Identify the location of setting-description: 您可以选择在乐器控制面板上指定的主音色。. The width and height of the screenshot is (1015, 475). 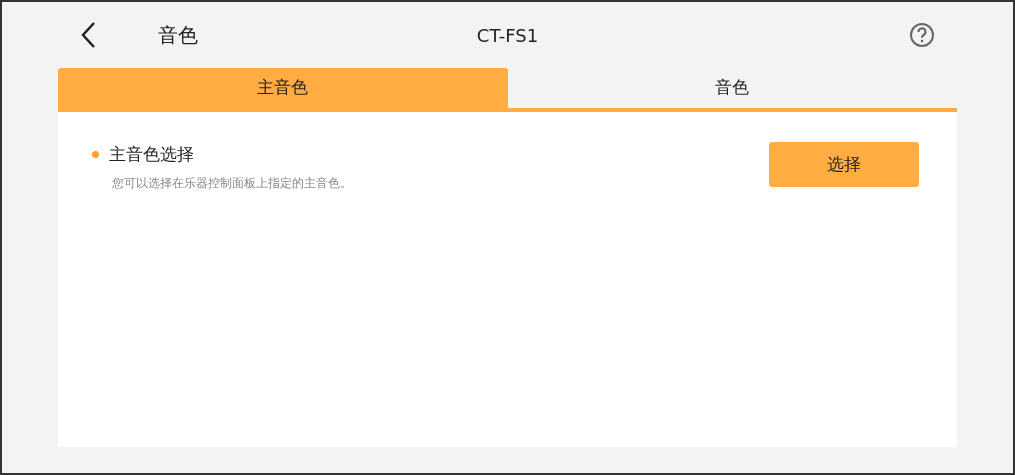
(232, 183).